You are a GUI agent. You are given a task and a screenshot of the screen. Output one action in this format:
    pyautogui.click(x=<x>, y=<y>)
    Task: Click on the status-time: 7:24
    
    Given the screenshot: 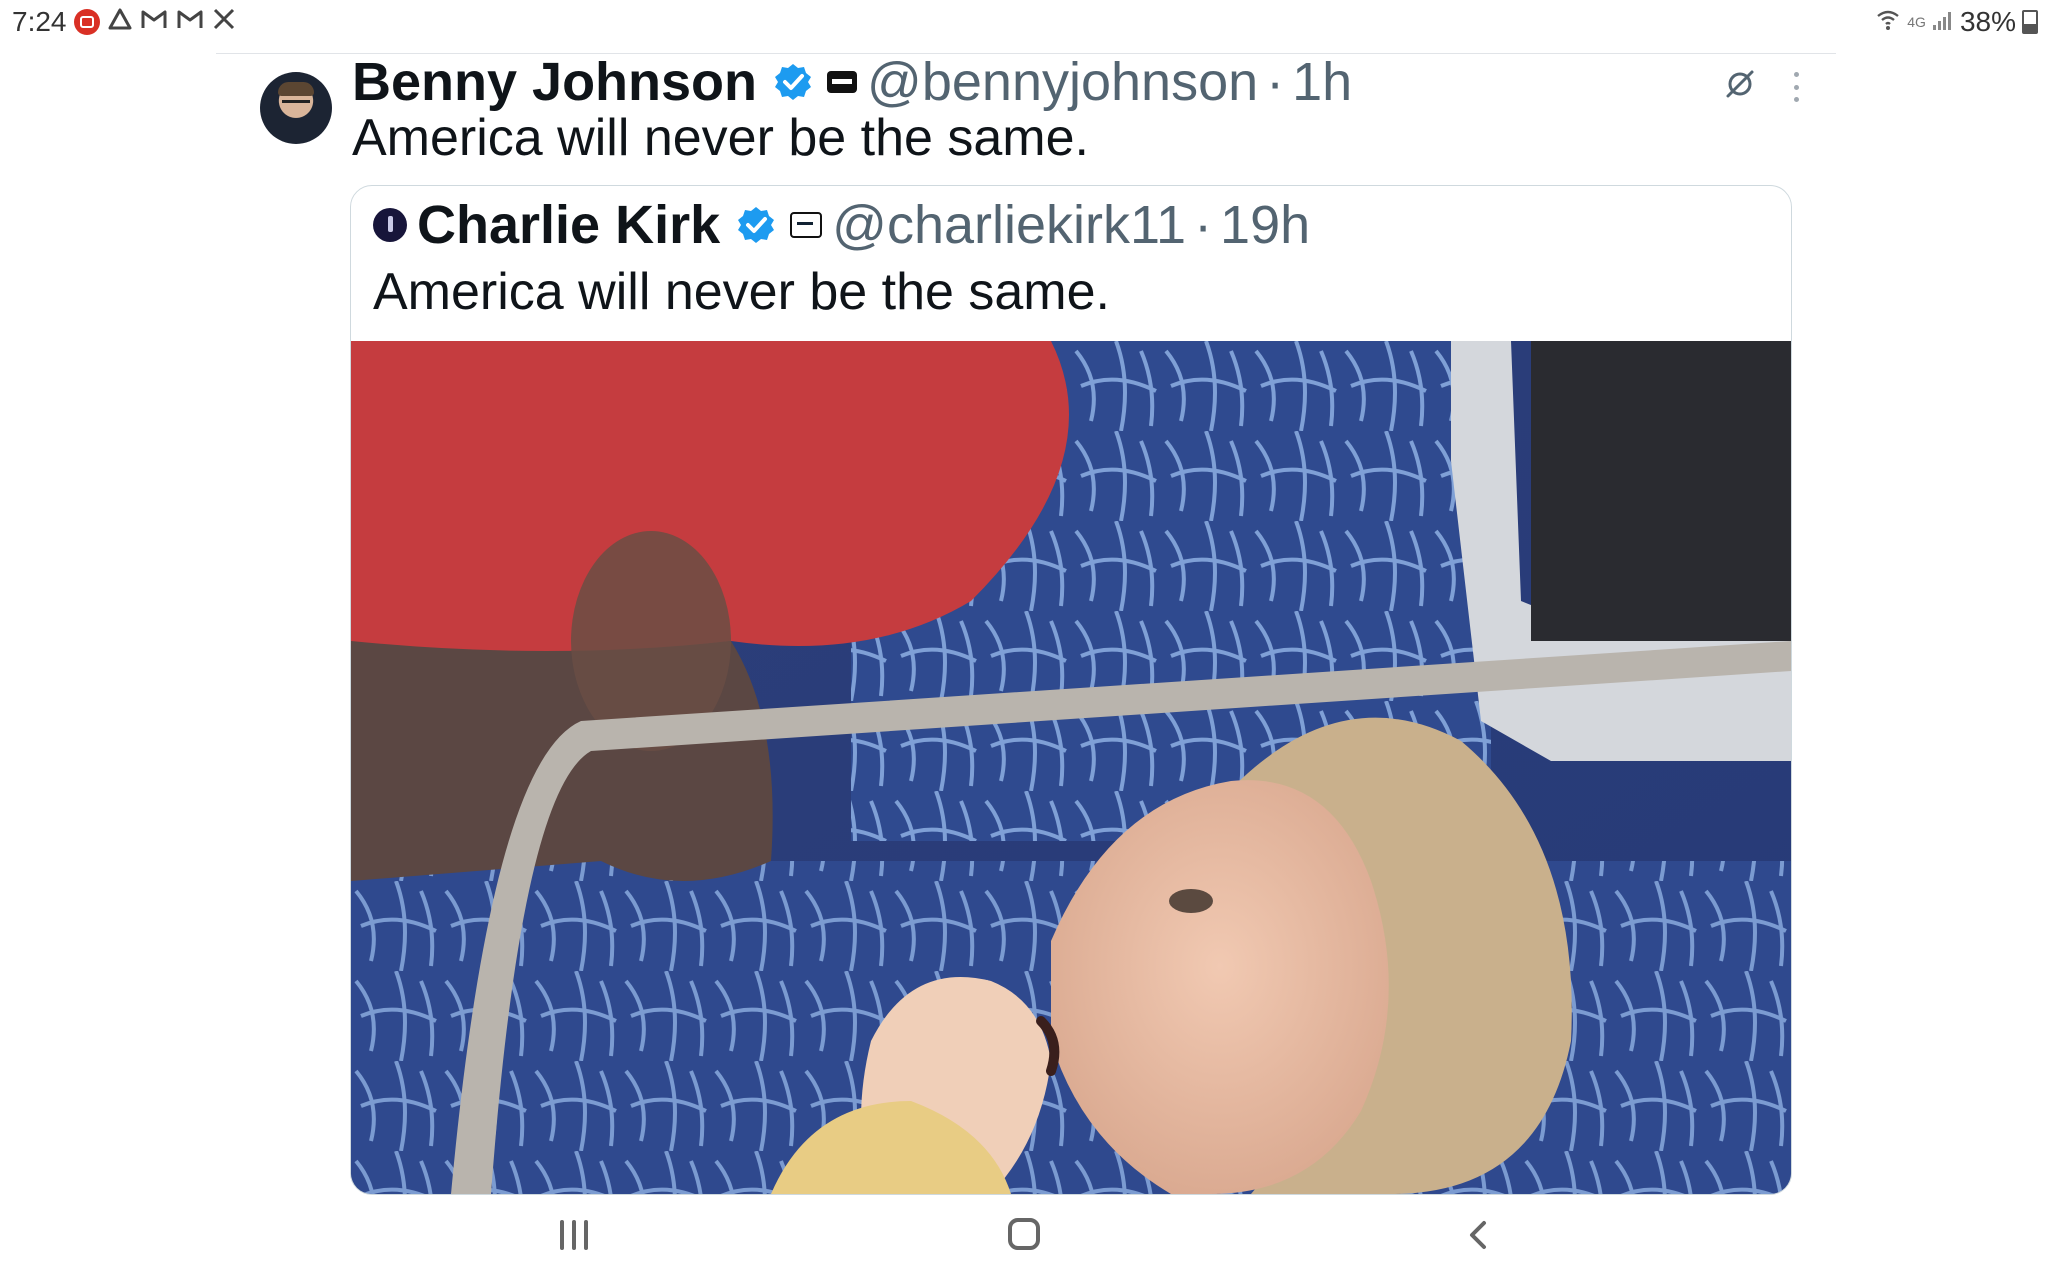 What is the action you would take?
    pyautogui.click(x=39, y=21)
    